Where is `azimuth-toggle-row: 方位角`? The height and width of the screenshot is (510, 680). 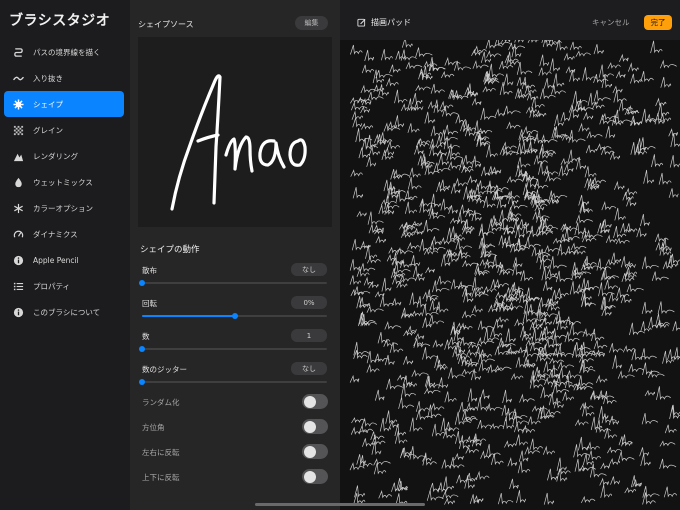 azimuth-toggle-row: 方位角 is located at coordinates (235, 428).